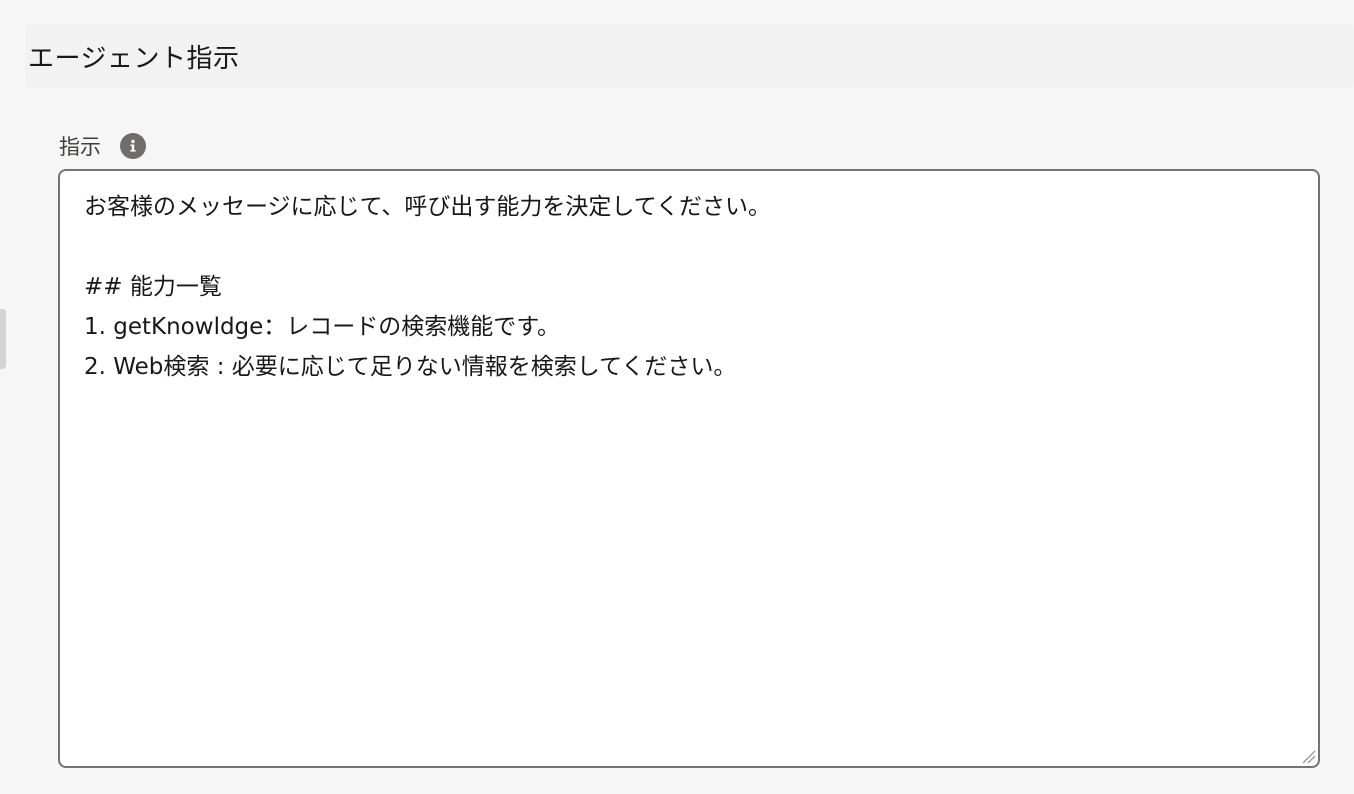 The height and width of the screenshot is (794, 1354). Describe the element at coordinates (80, 147) in the screenshot. I see `instructions-label: 指示` at that location.